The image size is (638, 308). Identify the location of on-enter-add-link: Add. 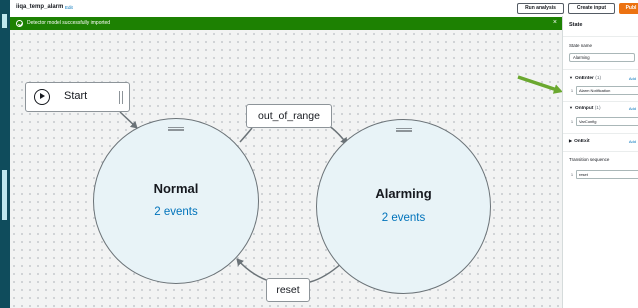
(632, 78).